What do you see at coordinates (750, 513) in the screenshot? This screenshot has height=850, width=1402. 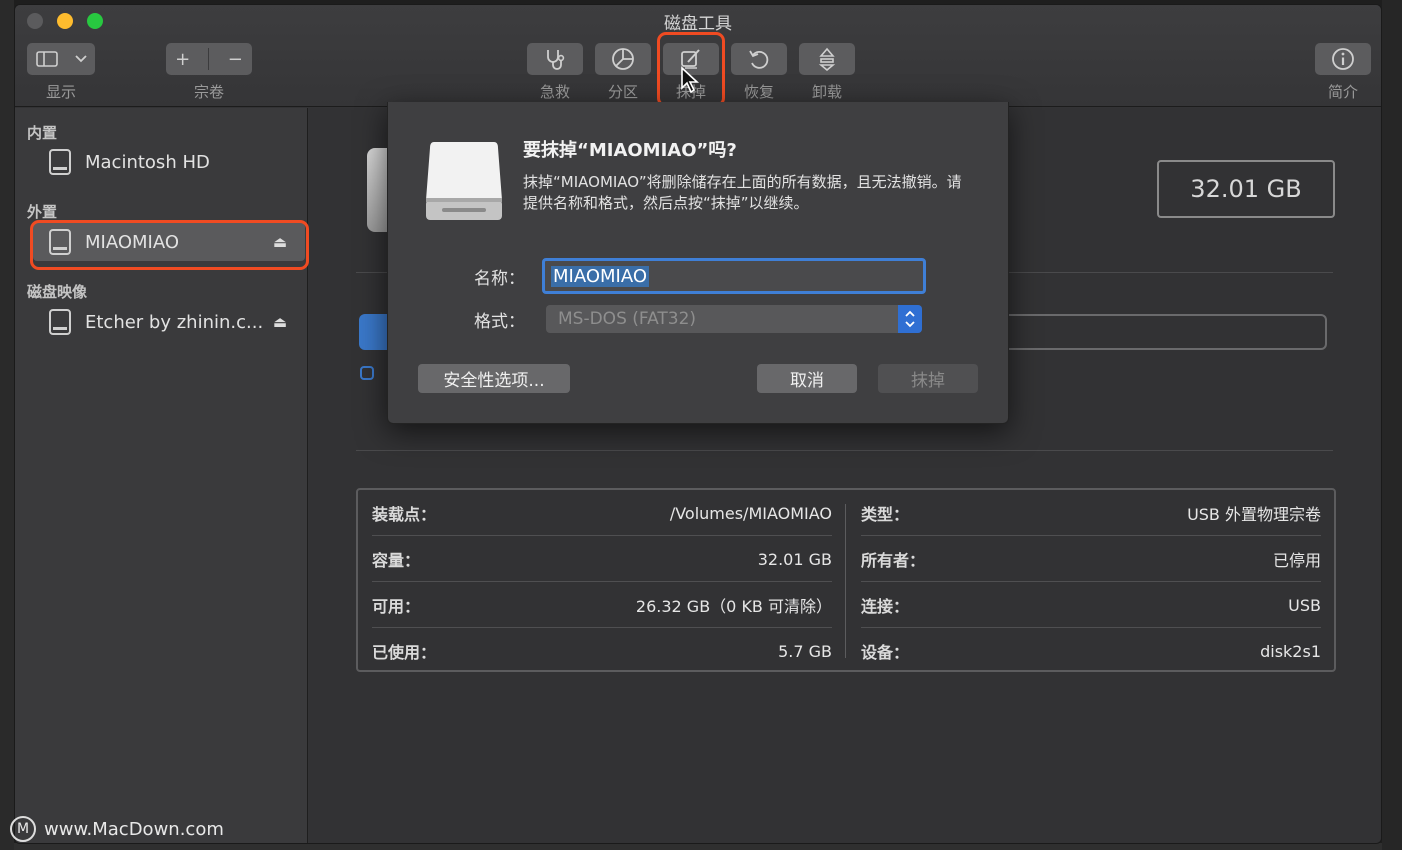 I see `info-value: /Volumes/MIAOMIAO` at bounding box center [750, 513].